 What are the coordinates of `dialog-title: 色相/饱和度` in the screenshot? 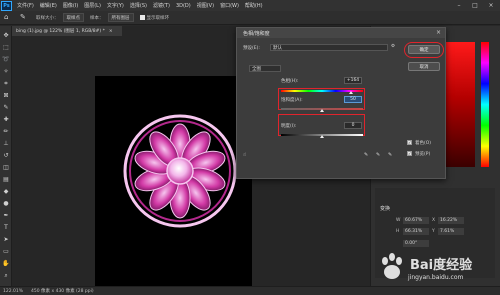 It's located at (256, 33).